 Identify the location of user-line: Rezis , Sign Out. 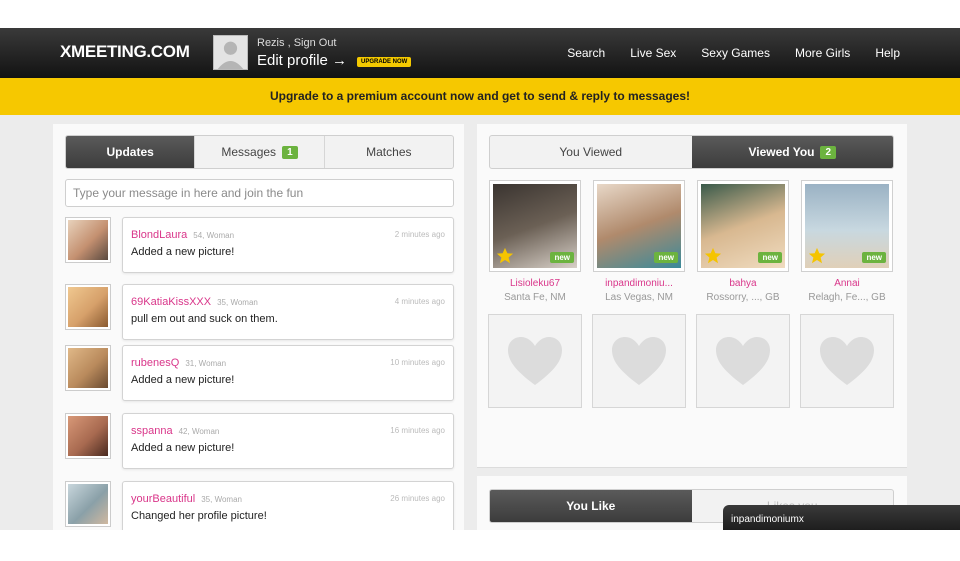
(297, 43).